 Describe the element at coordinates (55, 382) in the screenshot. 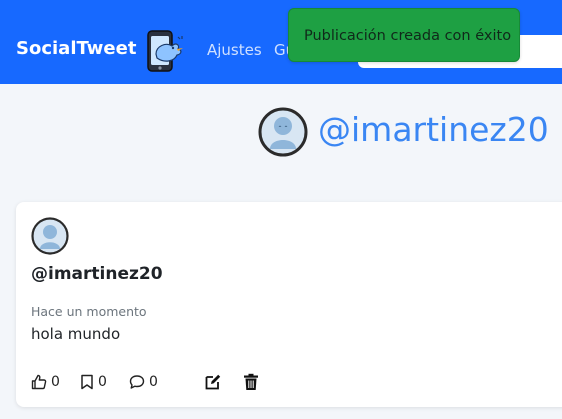

I see `like-count: 0` at that location.